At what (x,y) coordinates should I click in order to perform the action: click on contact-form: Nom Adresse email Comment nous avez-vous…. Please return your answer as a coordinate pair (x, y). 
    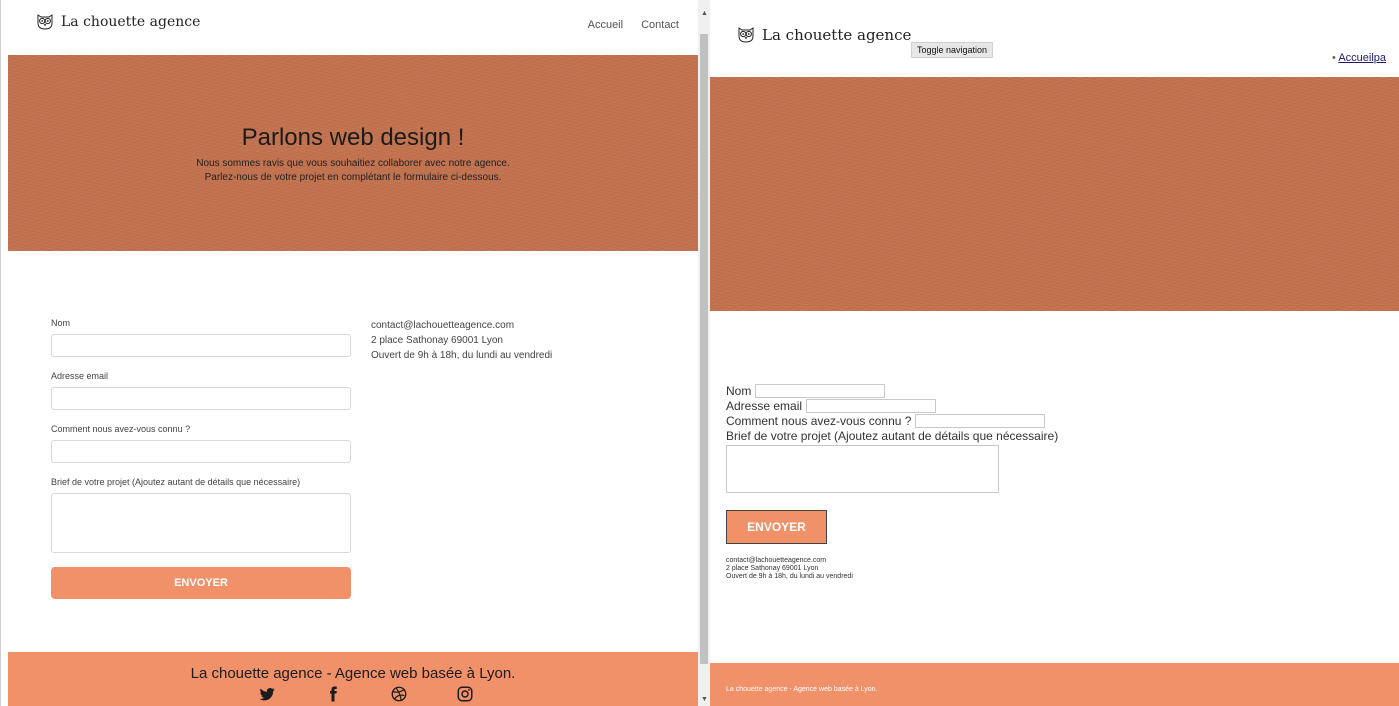
    Looking at the image, I should click on (202, 458).